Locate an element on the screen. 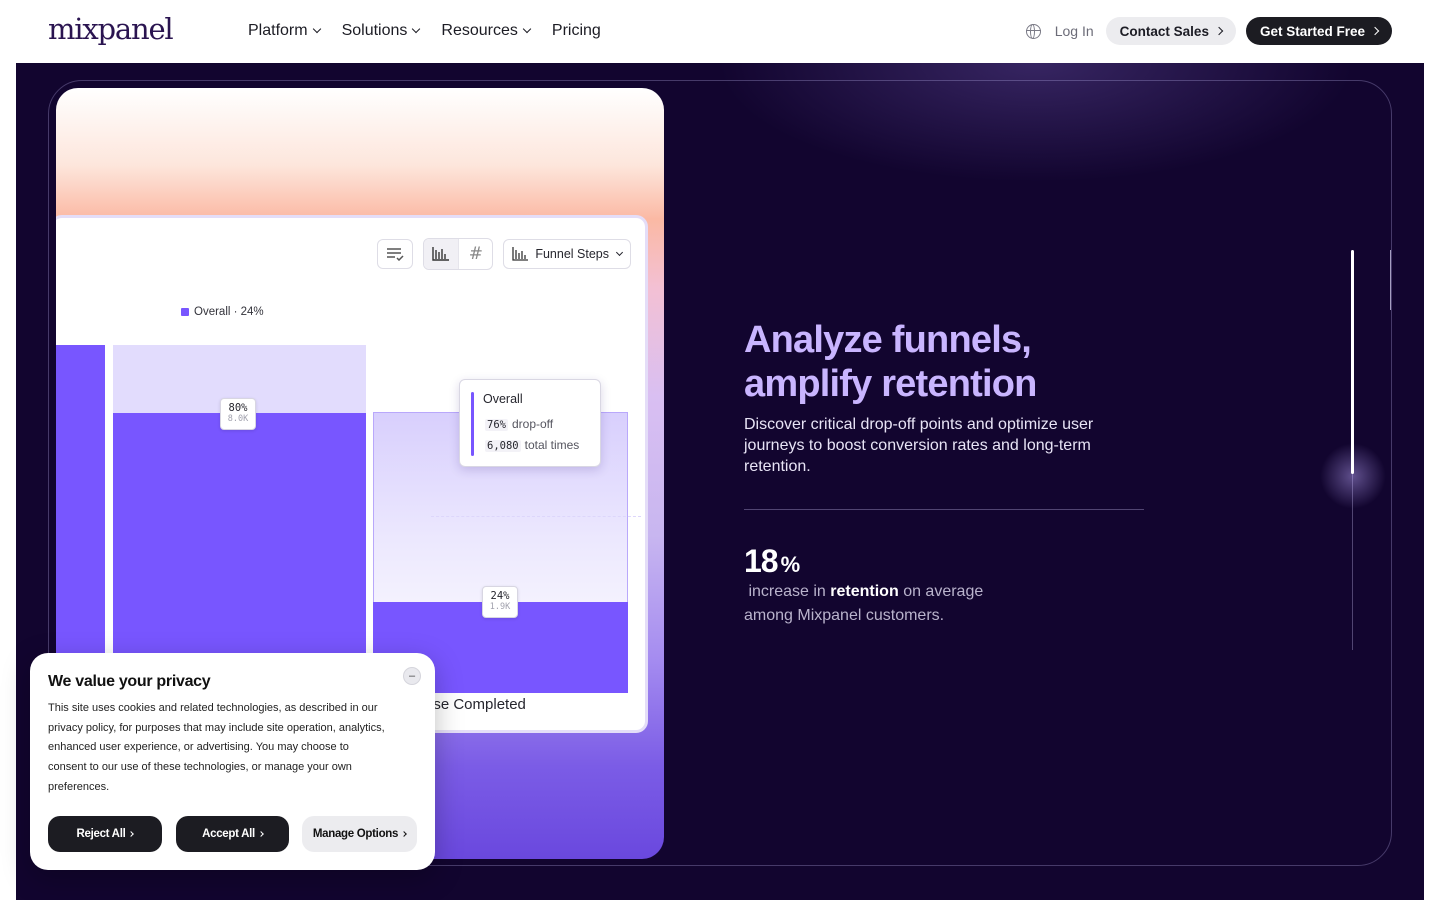  contact-sales-button: Contact Sales is located at coordinates (1170, 31).